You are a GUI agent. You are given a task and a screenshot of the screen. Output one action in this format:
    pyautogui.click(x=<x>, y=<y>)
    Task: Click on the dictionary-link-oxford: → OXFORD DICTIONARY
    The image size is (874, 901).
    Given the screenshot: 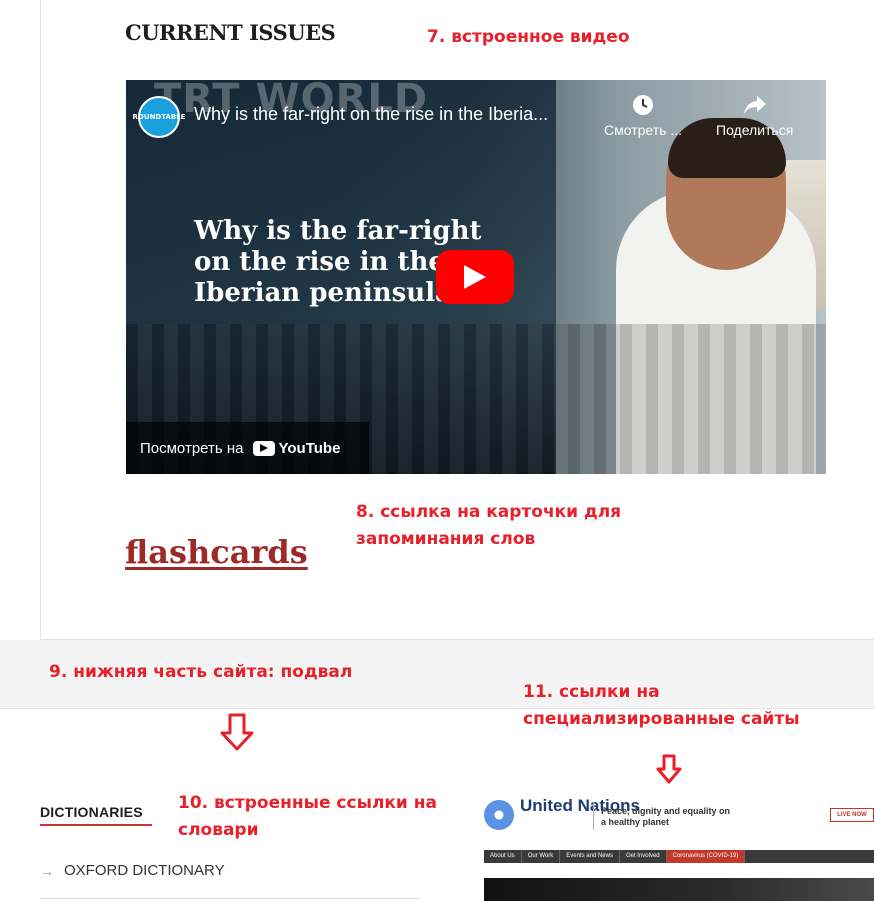 What is the action you would take?
    pyautogui.click(x=132, y=870)
    